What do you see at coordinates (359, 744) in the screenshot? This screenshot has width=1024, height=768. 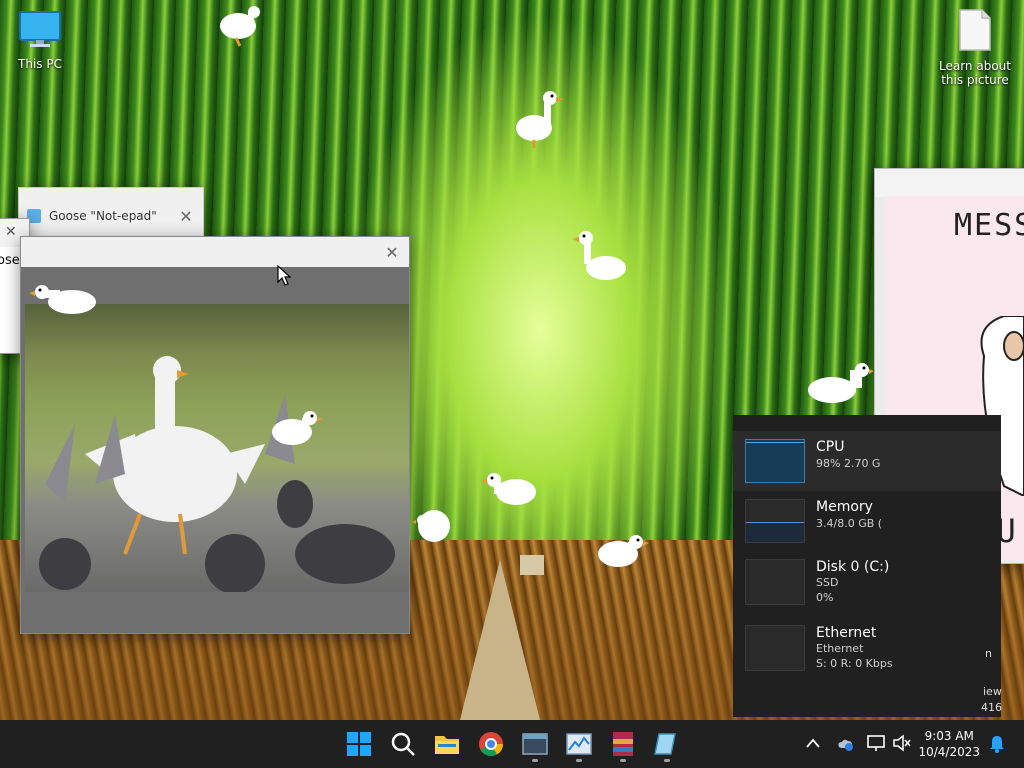 I see `start-button-windows-icon` at bounding box center [359, 744].